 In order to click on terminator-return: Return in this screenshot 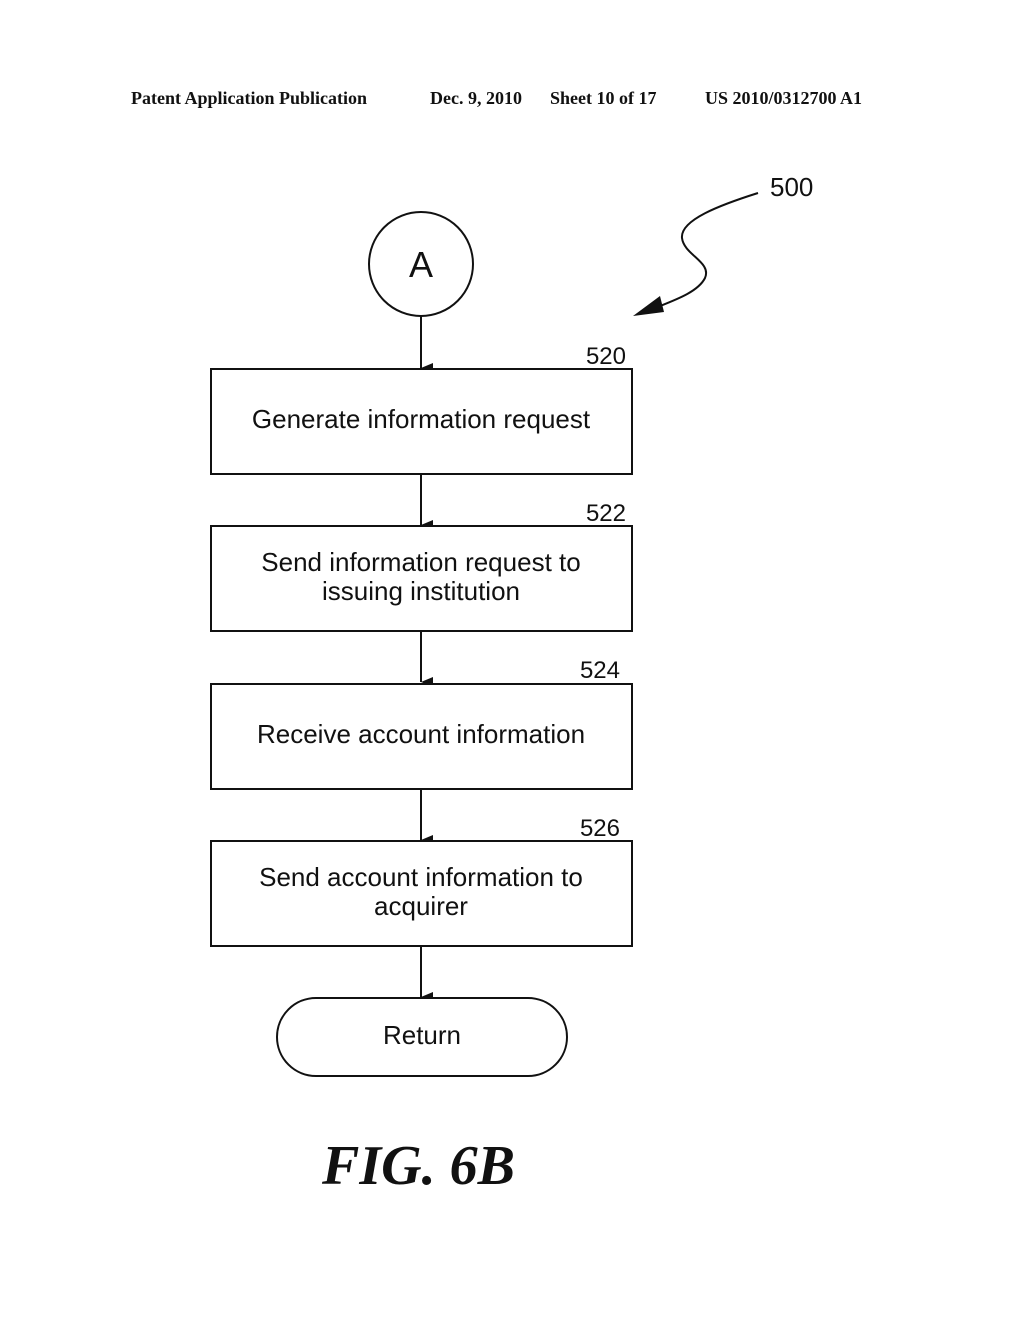, I will do `click(422, 1037)`.